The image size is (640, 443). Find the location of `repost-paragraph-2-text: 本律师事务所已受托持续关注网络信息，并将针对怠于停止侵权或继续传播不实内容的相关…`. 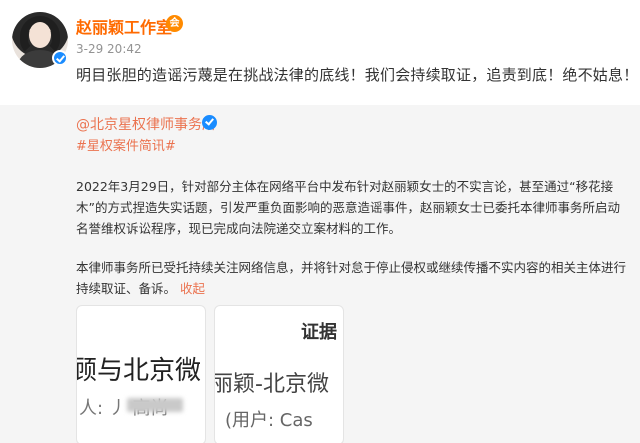

repost-paragraph-2-text: 本律师事务所已受托持续关注网络信息，并将针对怠于停止侵权或继续传播不实内容的相关… is located at coordinates (351, 278).